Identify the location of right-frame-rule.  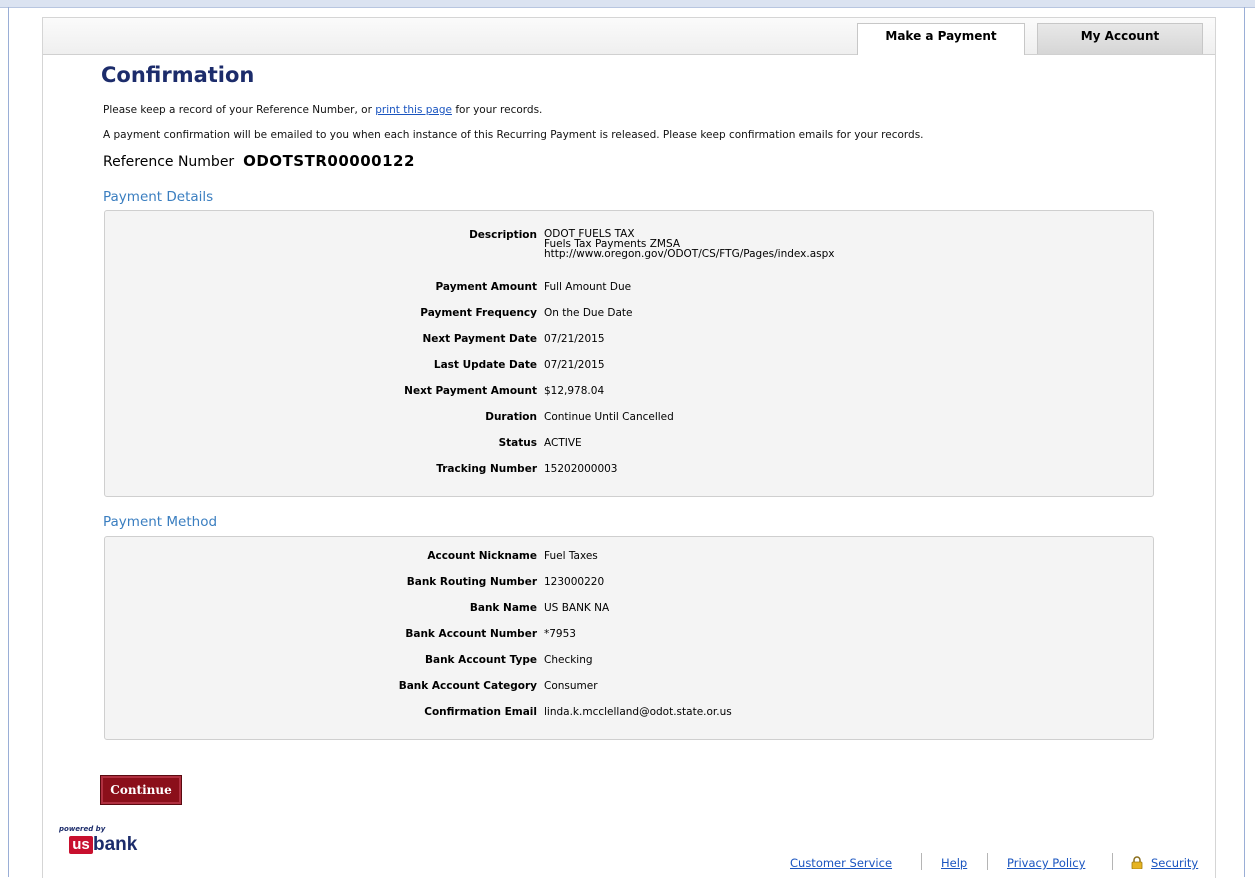
(1244, 442).